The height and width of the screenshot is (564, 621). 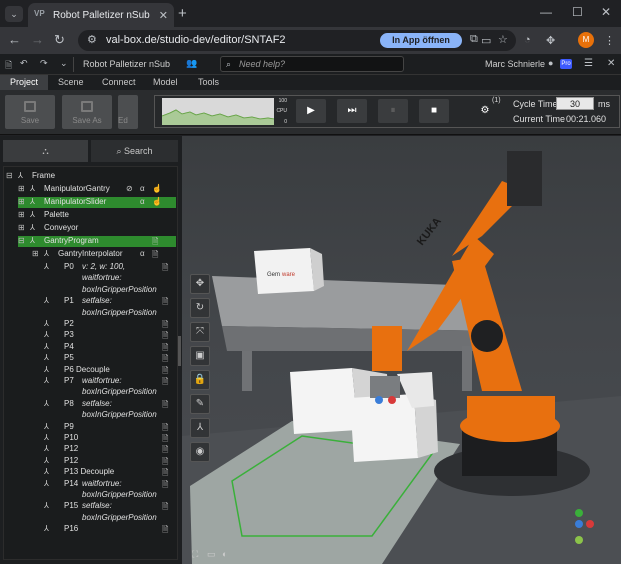 I want to click on tree-node-palette: ⊞ ⅄ Palette, so click(x=97, y=215).